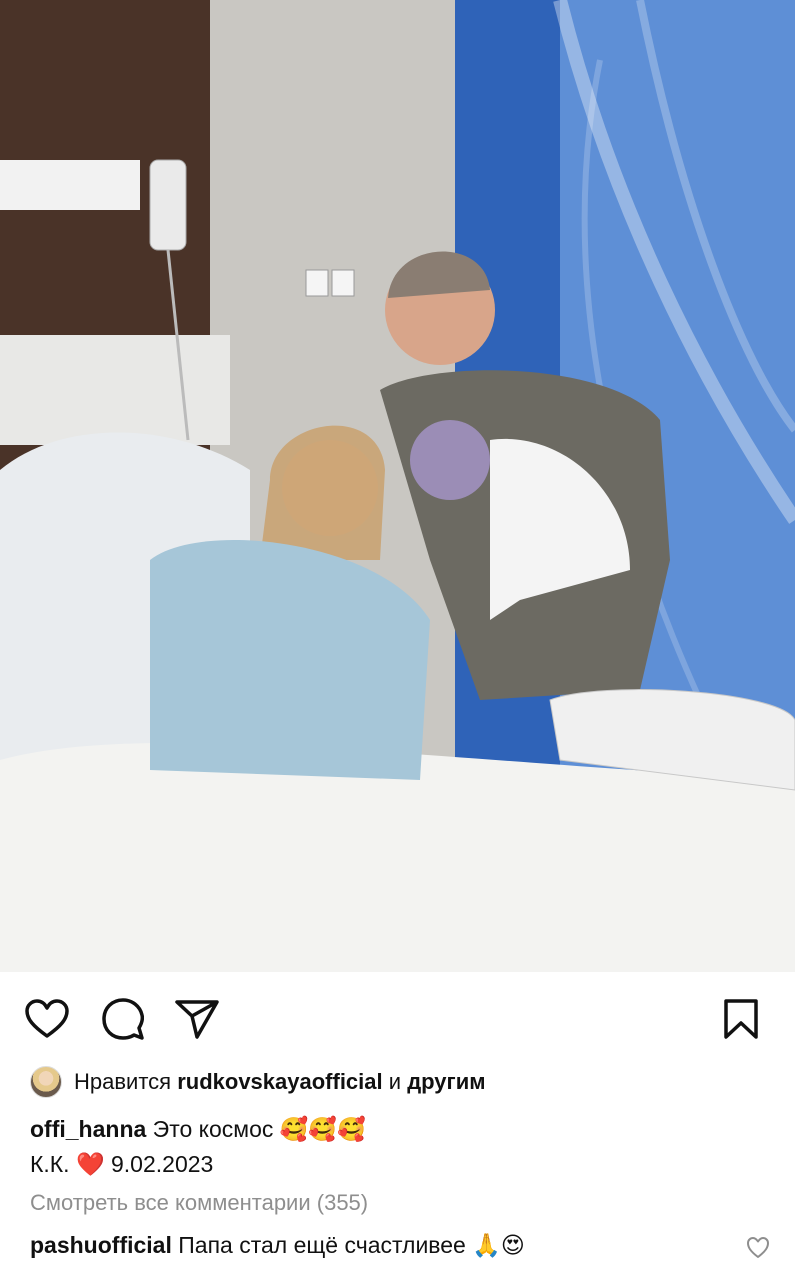  Describe the element at coordinates (498, 1246) in the screenshot. I see `comment-emojis: 🙏😍` at that location.